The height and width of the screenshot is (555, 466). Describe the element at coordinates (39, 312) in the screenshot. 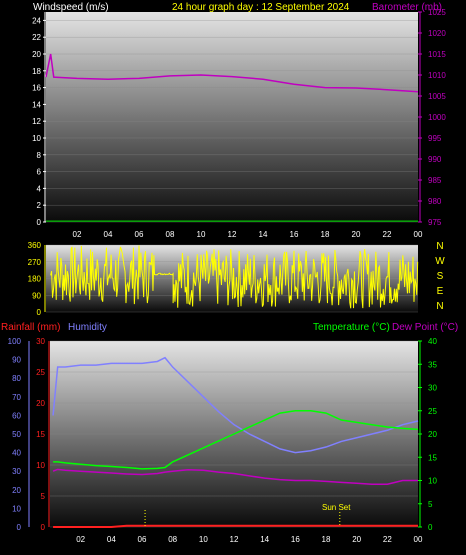

I see `winddir-tick-label: 0` at that location.